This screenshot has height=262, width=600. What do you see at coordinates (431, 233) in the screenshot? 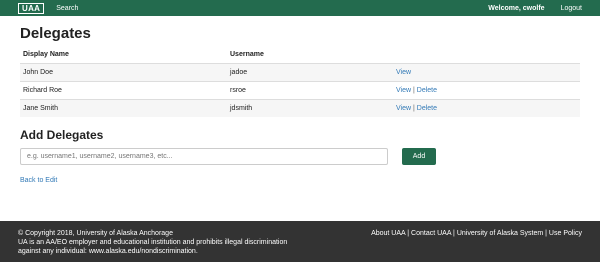
I see `footer-link-contact: Contact UAA` at bounding box center [431, 233].